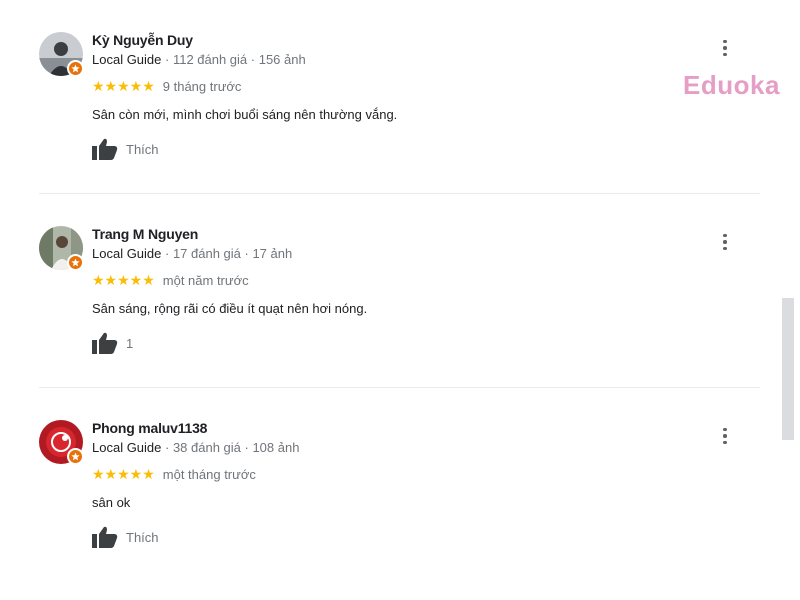  I want to click on author-name: Kỳ Nguyễn Duy, so click(142, 40).